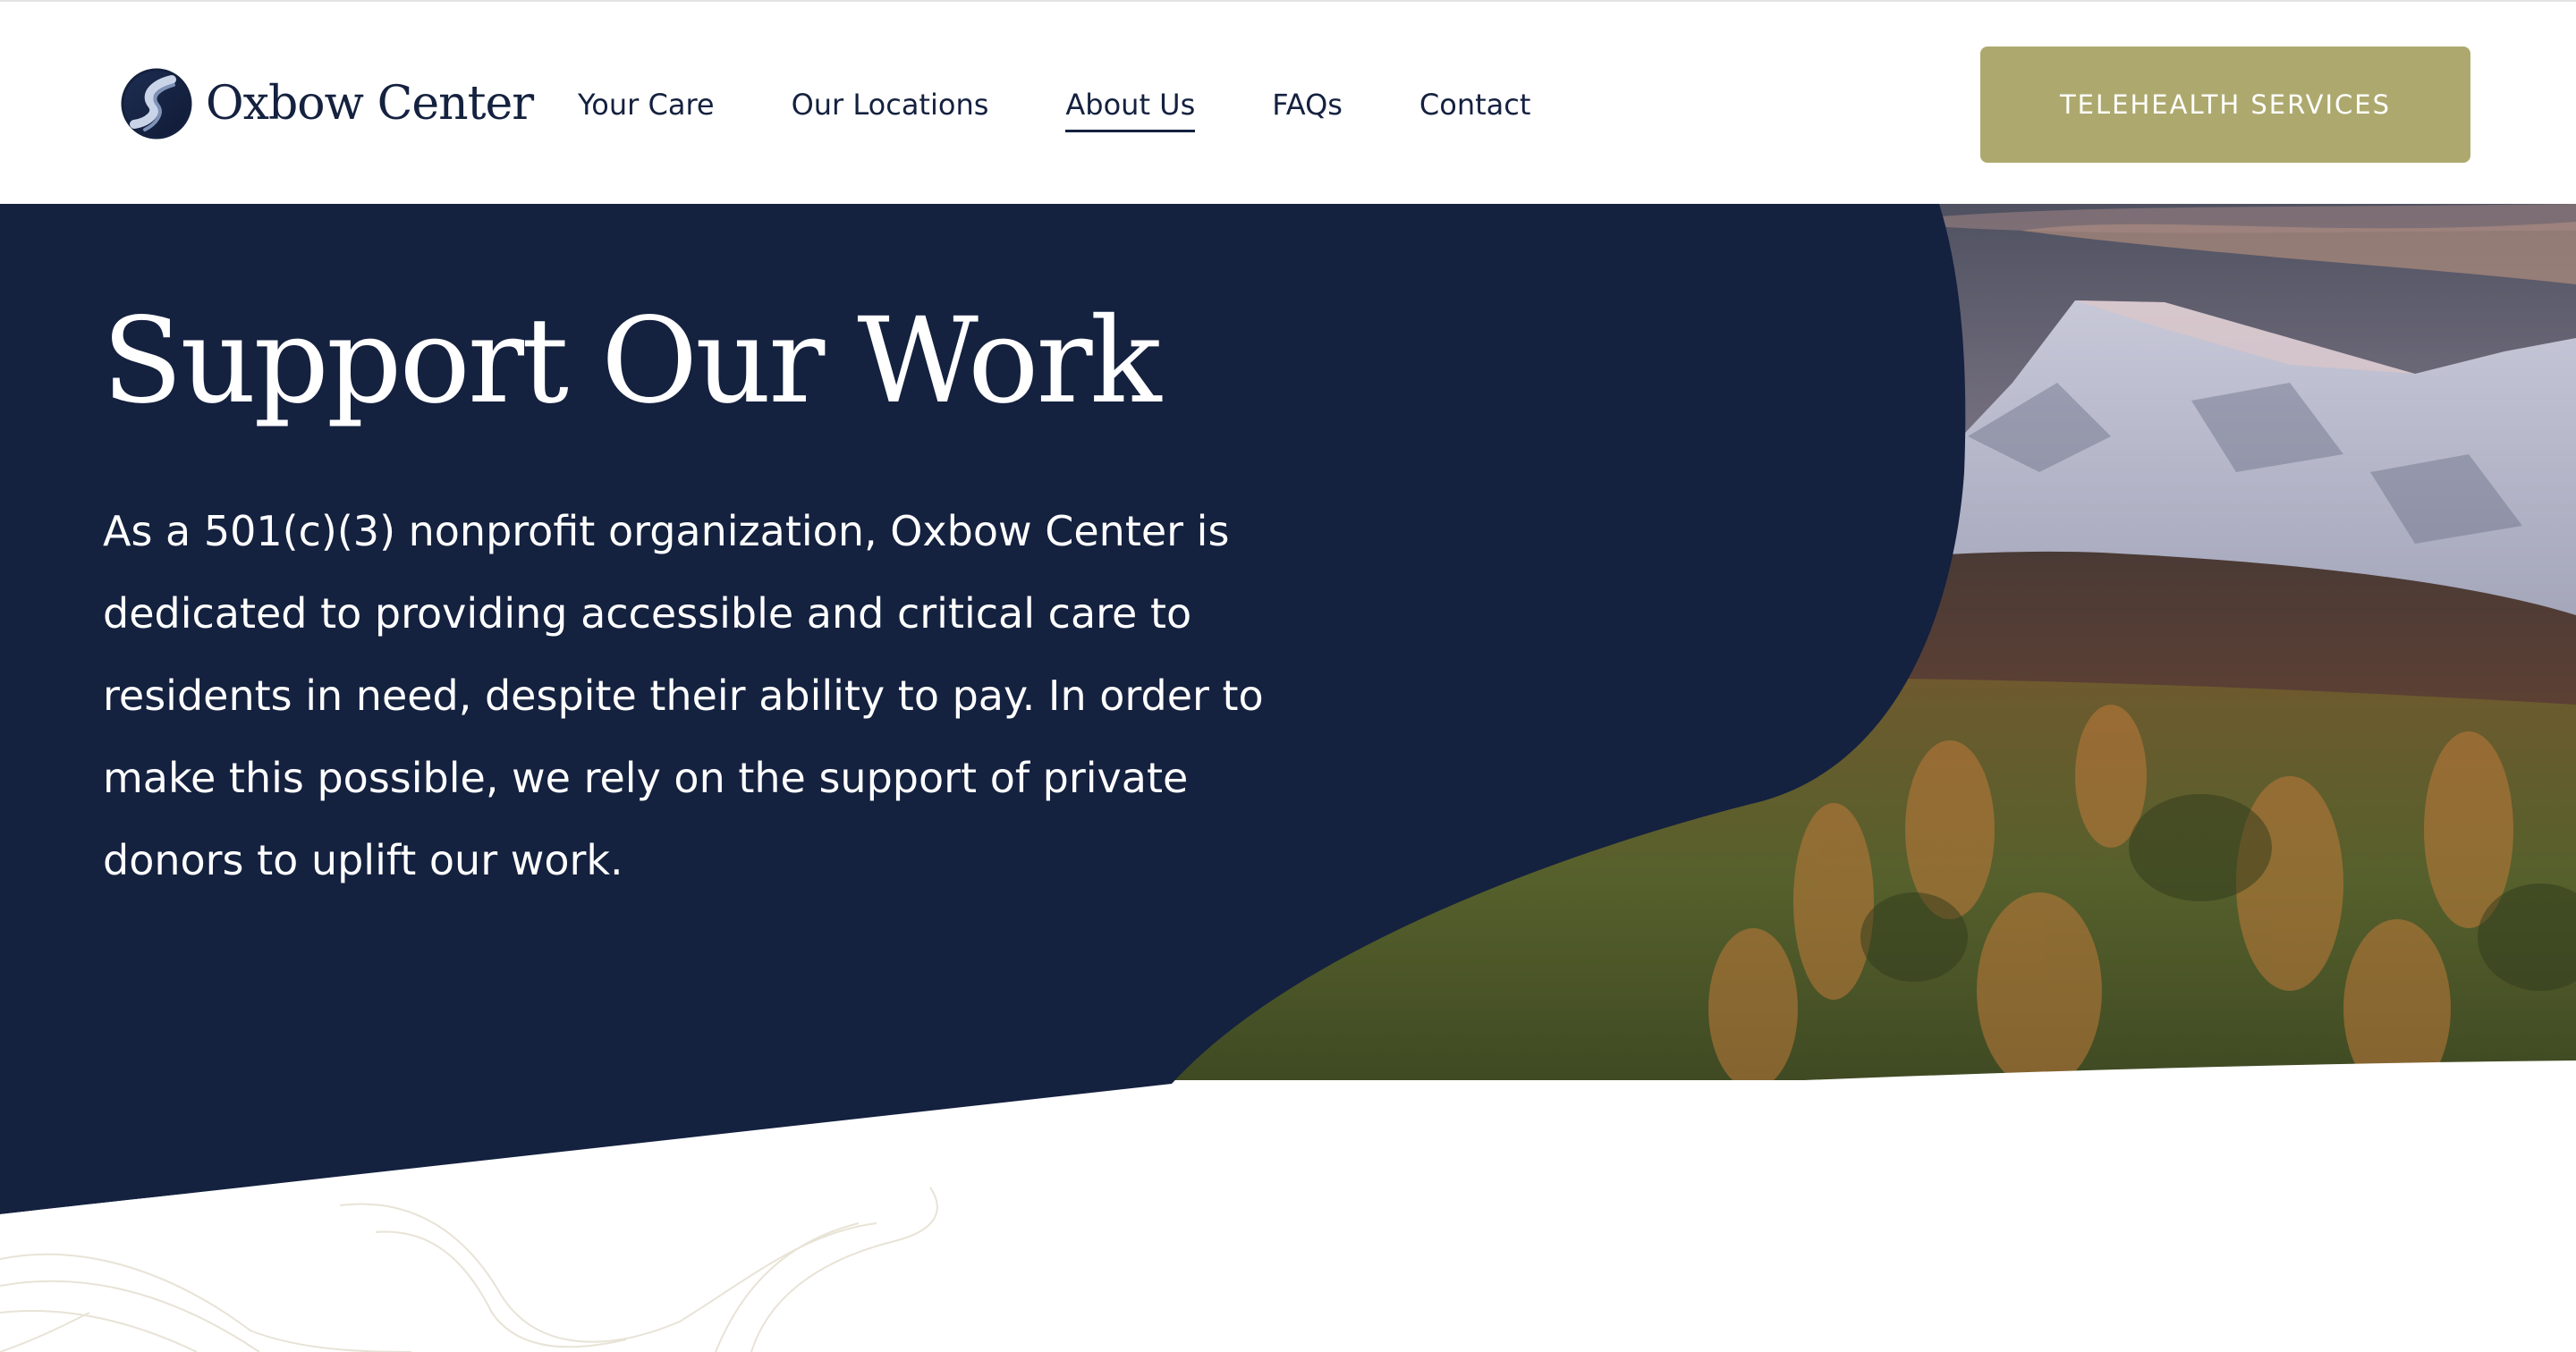 The height and width of the screenshot is (1352, 2576). What do you see at coordinates (1130, 105) in the screenshot?
I see `nav-about-us: About Us` at bounding box center [1130, 105].